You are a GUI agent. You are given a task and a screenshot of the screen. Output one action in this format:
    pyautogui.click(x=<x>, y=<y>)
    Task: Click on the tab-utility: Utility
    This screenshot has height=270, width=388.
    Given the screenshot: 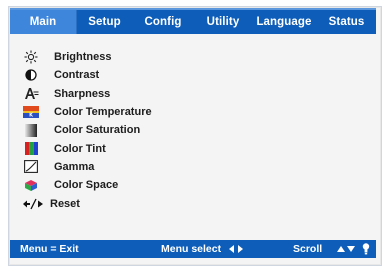 What is the action you would take?
    pyautogui.click(x=223, y=22)
    